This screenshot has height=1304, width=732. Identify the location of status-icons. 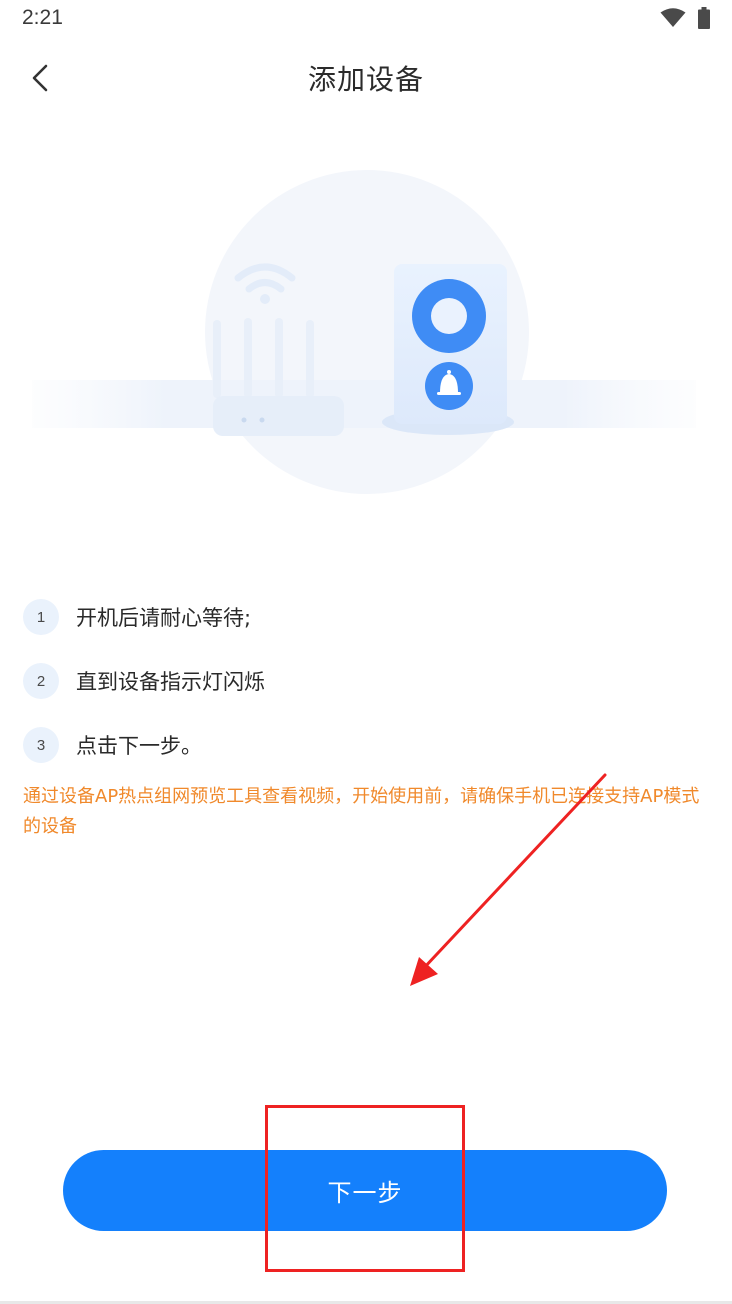
(685, 18).